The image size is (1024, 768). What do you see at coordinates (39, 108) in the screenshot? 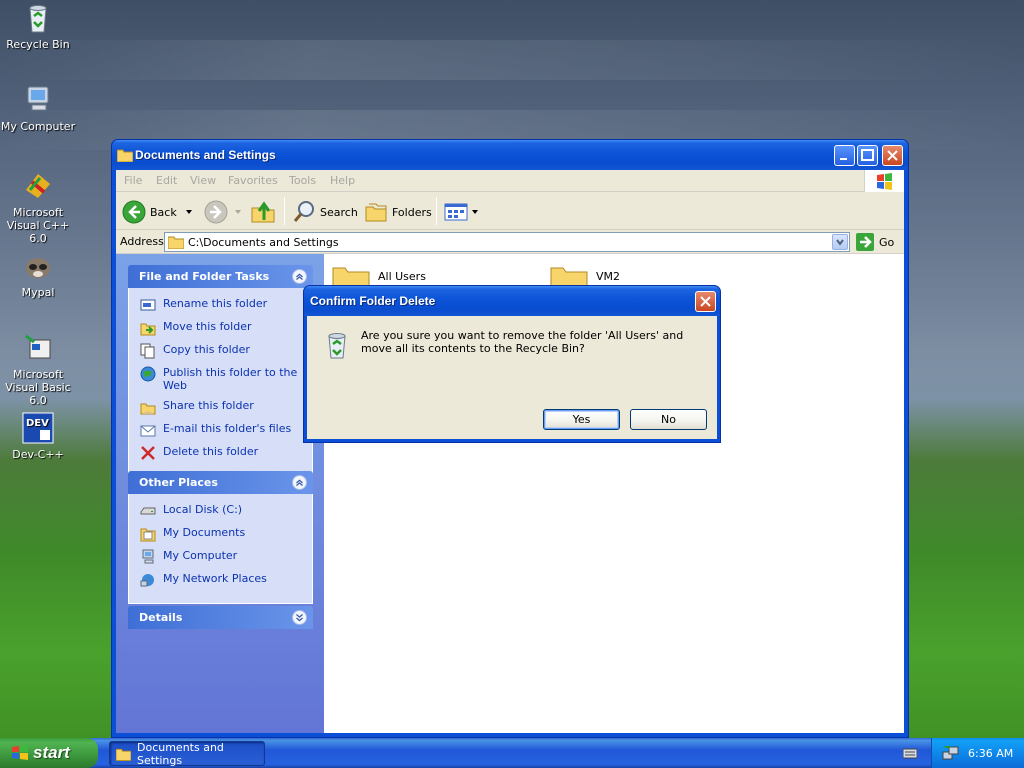
I see `desktop-icon-my-computer: My Computer` at bounding box center [39, 108].